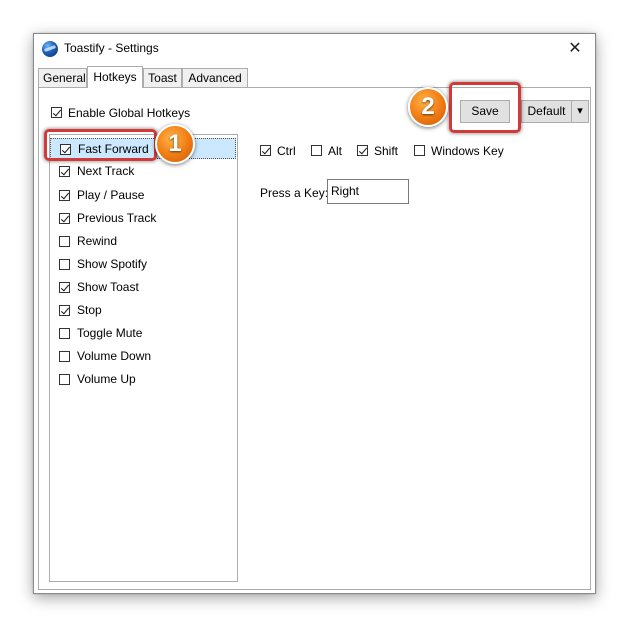 This screenshot has width=630, height=627. Describe the element at coordinates (326, 150) in the screenshot. I see `alt-checkbox: Alt` at that location.